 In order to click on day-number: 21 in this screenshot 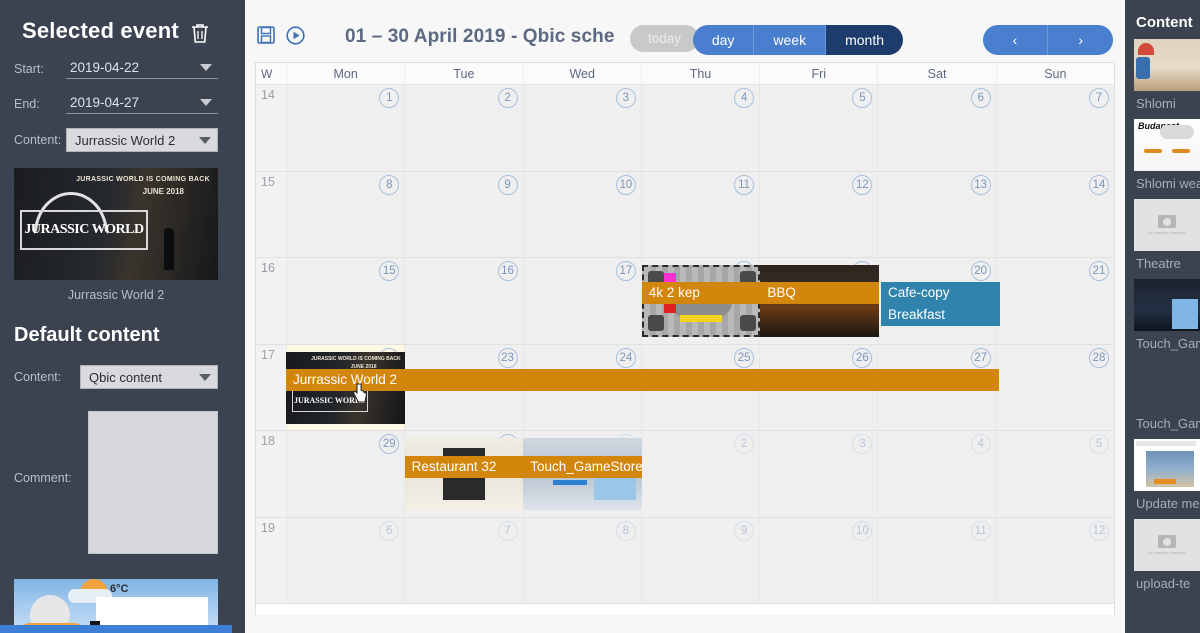, I will do `click(1098, 271)`.